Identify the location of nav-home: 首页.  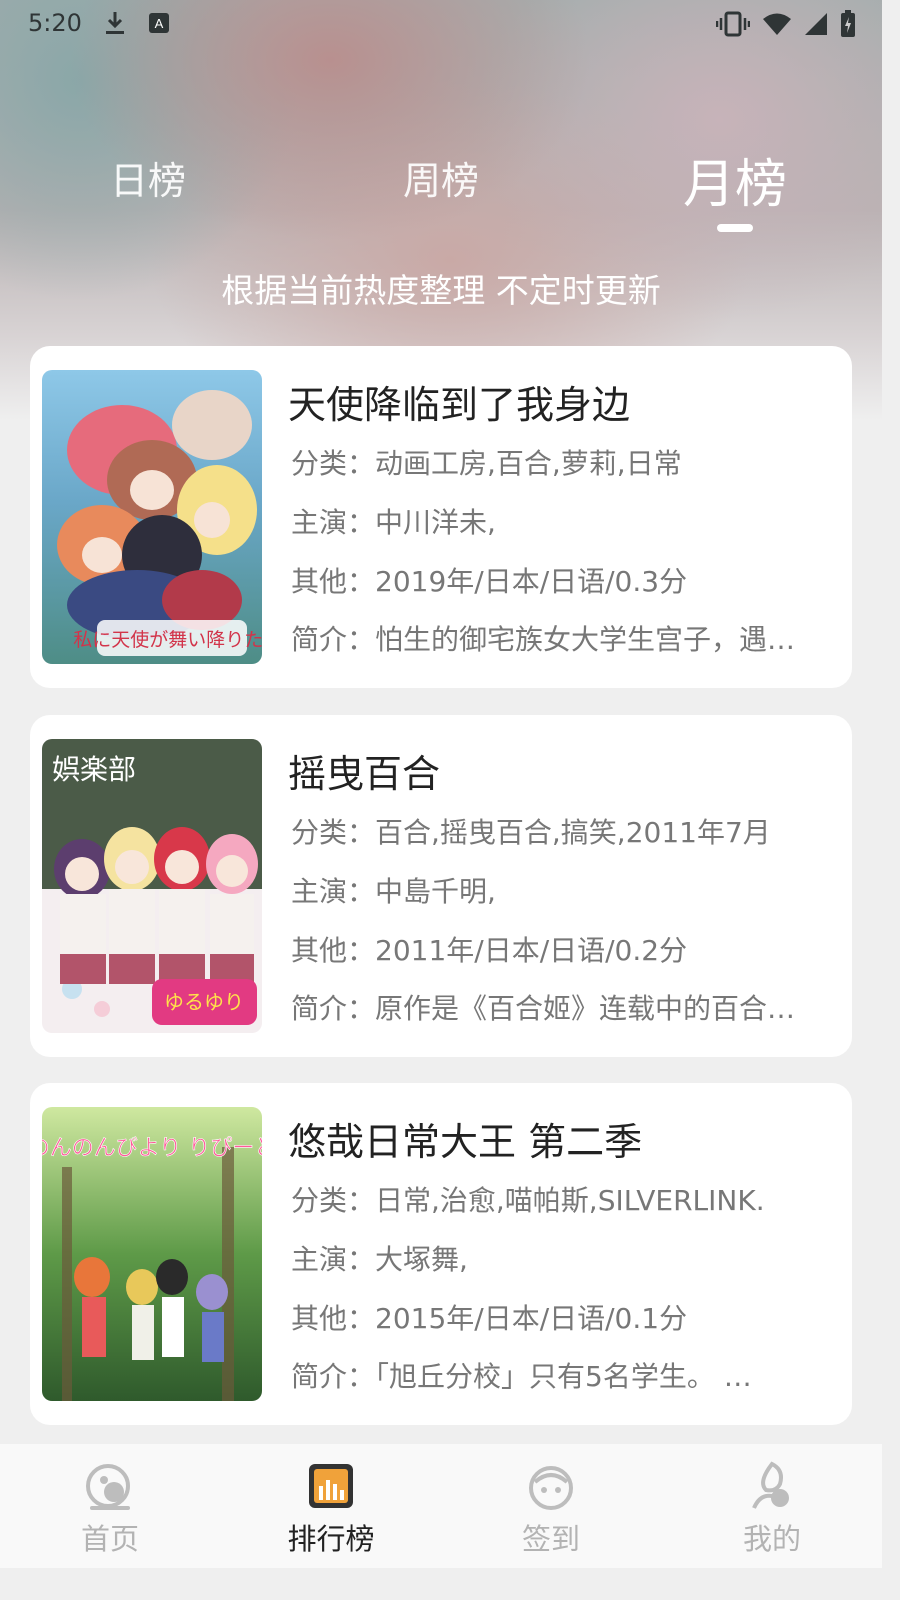
(110, 1509).